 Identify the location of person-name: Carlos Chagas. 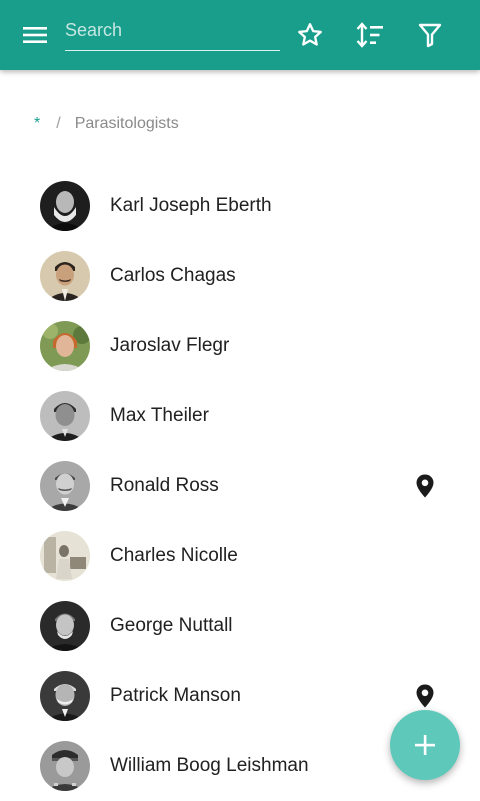
(173, 275).